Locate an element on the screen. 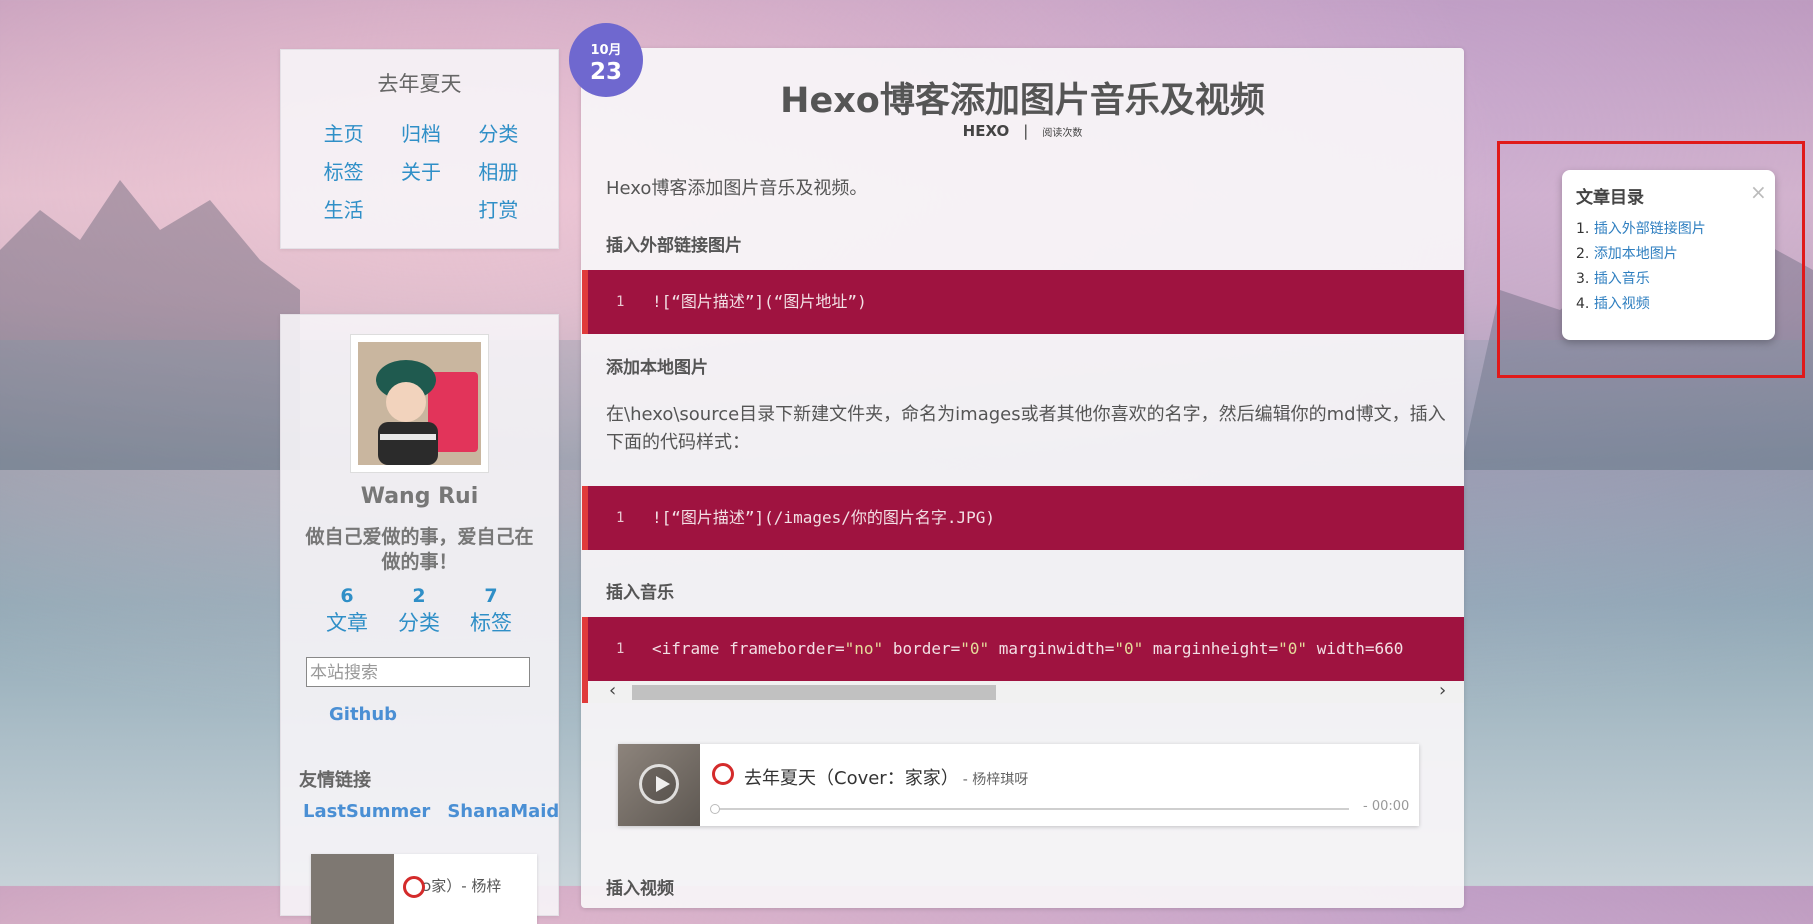 Image resolution: width=1813 pixels, height=924 pixels. music-player: 去年夏天（Cover：家家） - 杨梓琪呀 - 00:00 is located at coordinates (1018, 785).